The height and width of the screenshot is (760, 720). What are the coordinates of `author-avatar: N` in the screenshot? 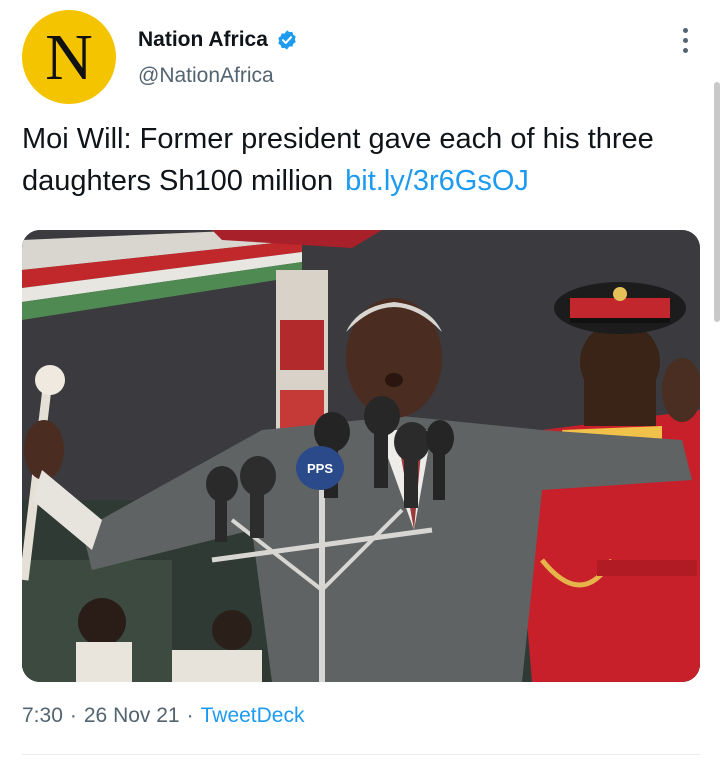 It's located at (69, 57).